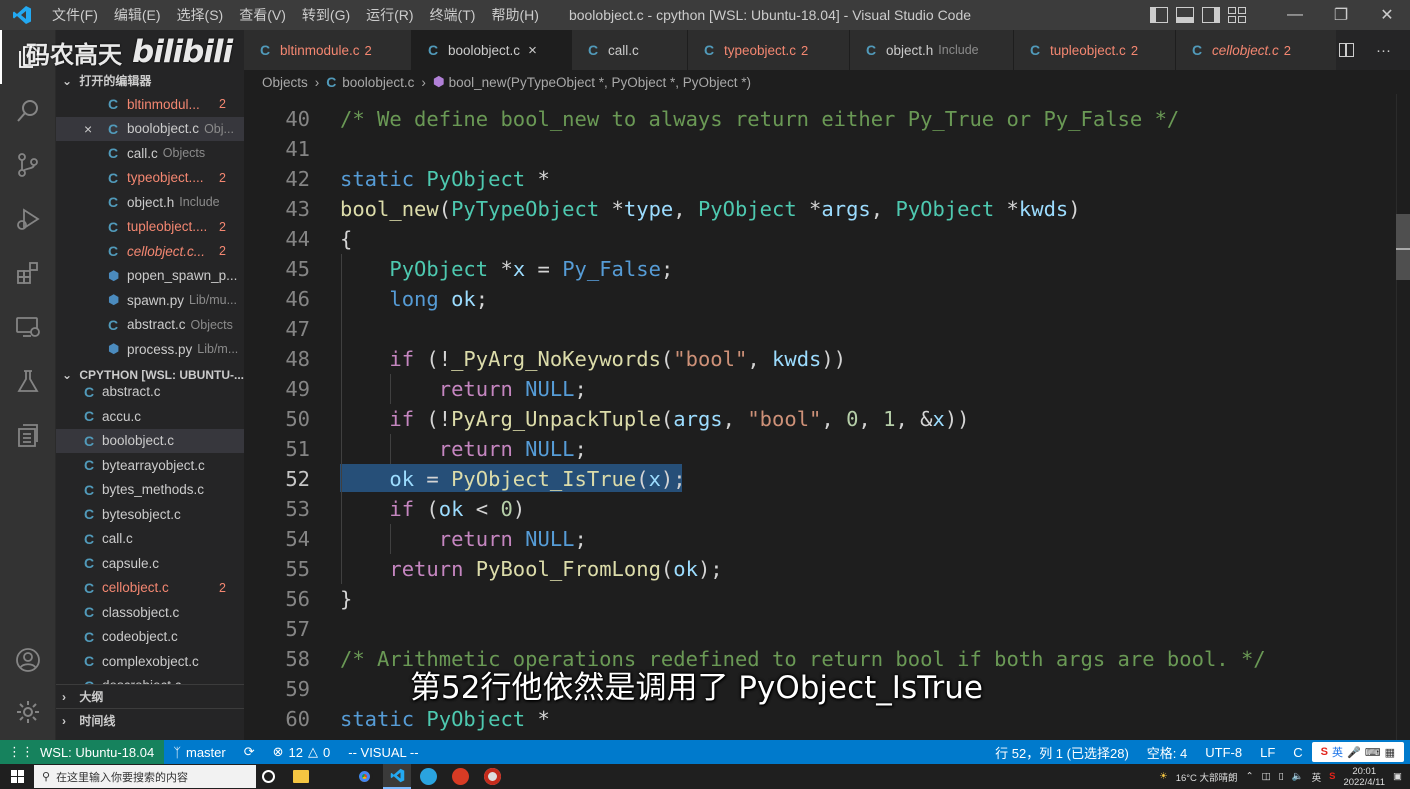  Describe the element at coordinates (1295, 15) in the screenshot. I see `minimize-icon: —` at that location.